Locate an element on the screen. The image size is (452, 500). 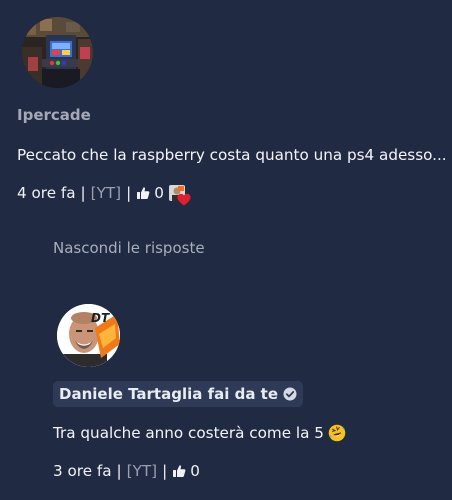
hide-replies-toggle: Nascondi le risposte is located at coordinates (129, 248).